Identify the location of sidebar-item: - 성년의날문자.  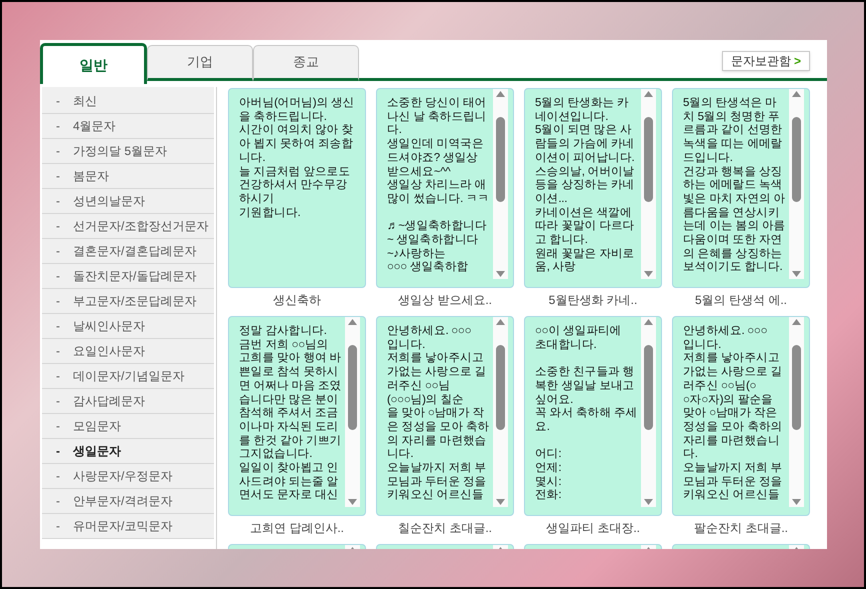
(128, 201).